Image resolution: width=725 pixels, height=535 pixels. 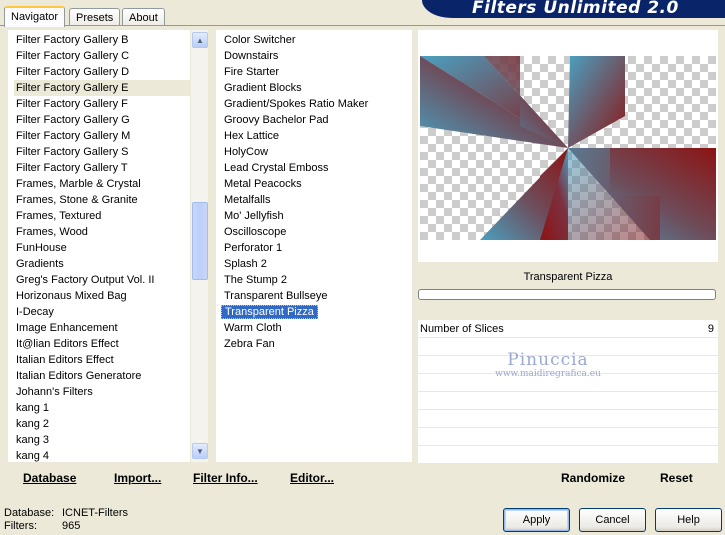 What do you see at coordinates (200, 241) in the screenshot?
I see `scroll-thumb` at bounding box center [200, 241].